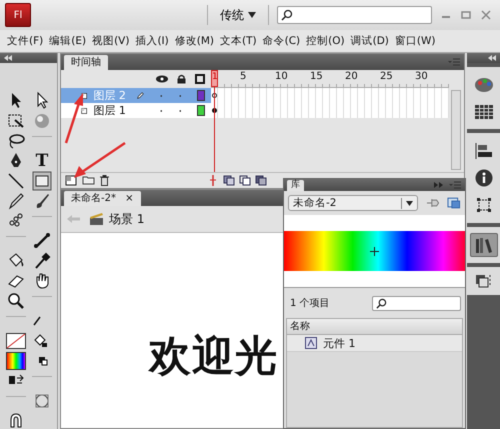  What do you see at coordinates (311, 343) in the screenshot?
I see `symbol-icon` at bounding box center [311, 343].